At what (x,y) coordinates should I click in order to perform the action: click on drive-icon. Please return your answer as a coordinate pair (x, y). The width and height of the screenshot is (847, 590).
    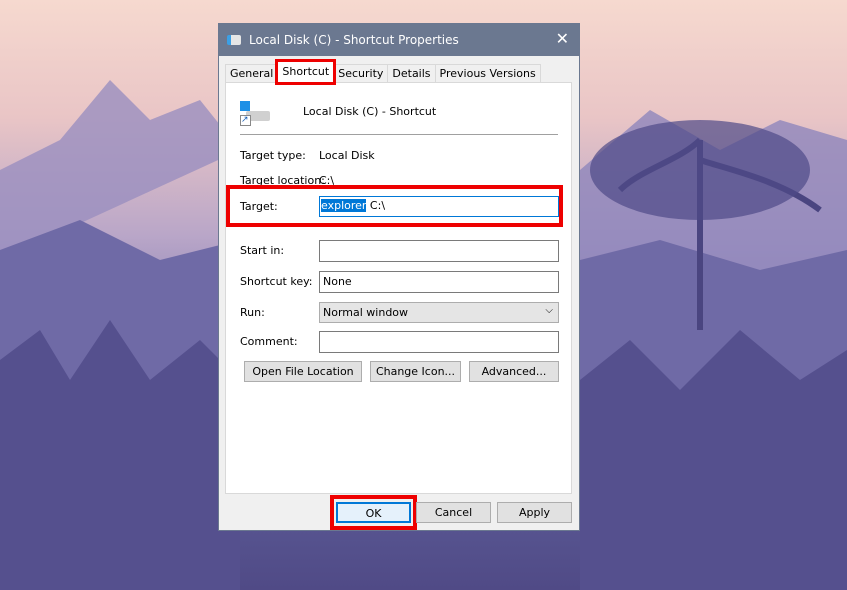
    Looking at the image, I should click on (234, 40).